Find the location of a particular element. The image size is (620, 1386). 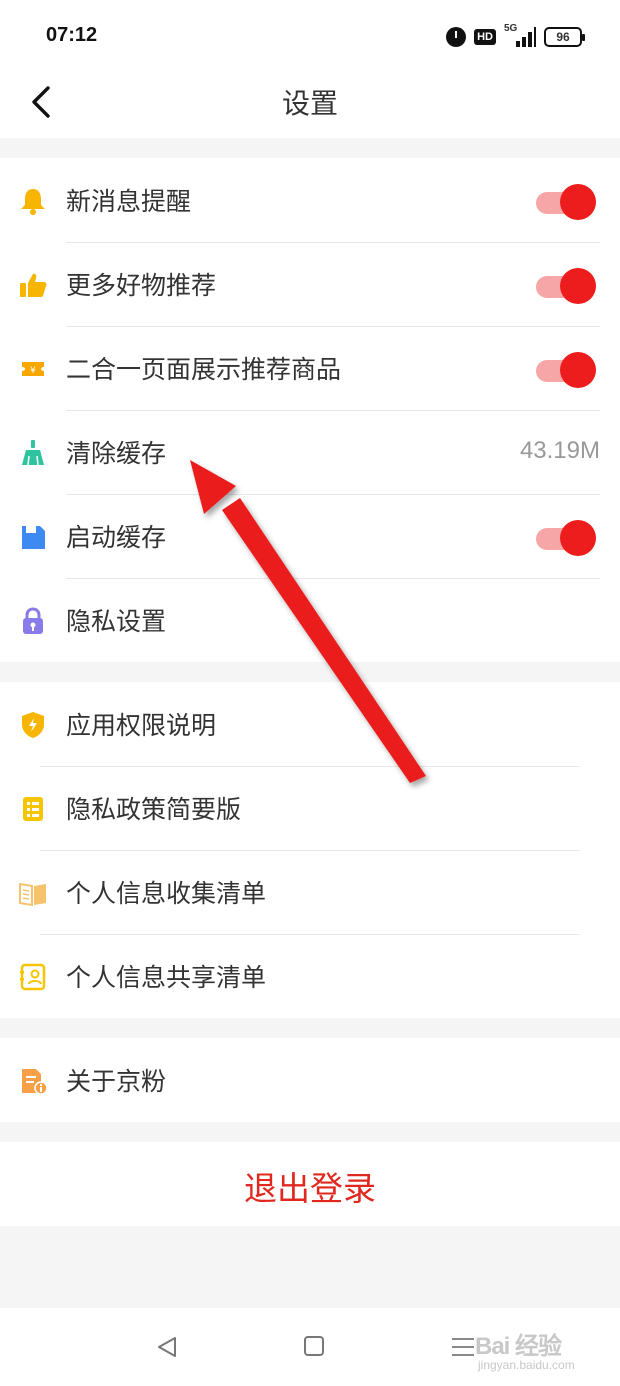

logout-label: 退出登录 is located at coordinates (310, 1188).